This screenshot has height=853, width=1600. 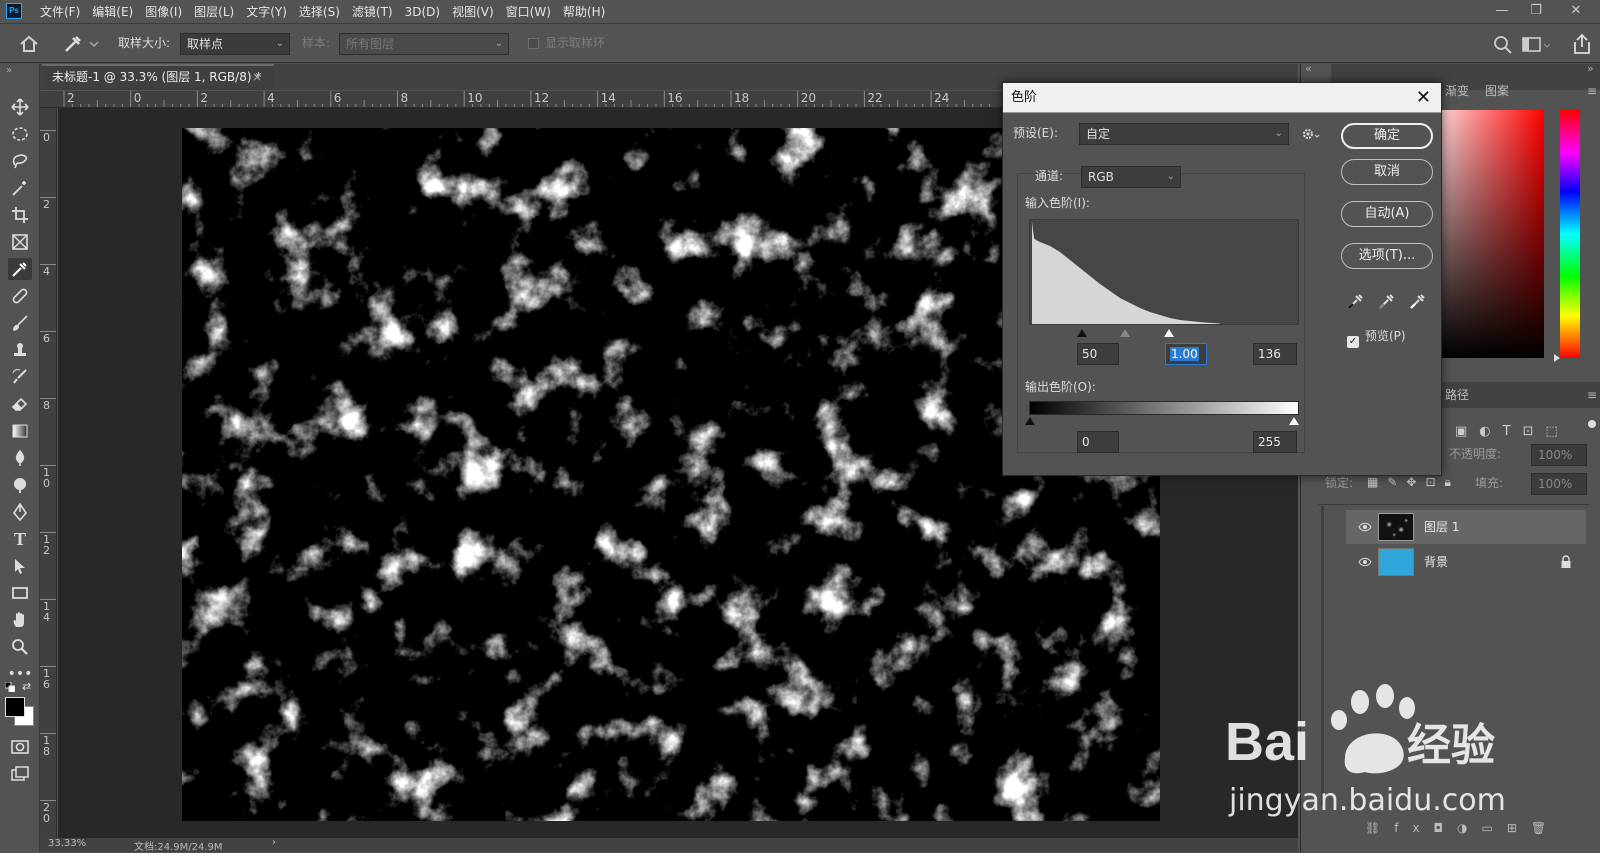 I want to click on zoom-level: 33.33%, so click(x=67, y=843).